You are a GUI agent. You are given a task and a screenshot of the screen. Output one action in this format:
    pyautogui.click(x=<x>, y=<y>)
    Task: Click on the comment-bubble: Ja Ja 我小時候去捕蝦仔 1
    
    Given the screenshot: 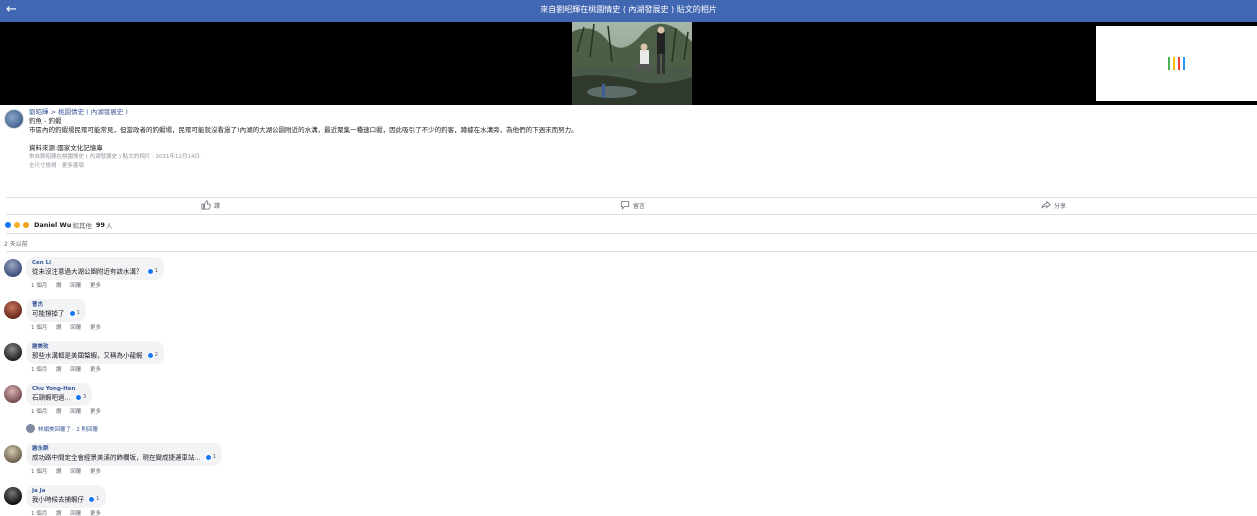 What is the action you would take?
    pyautogui.click(x=66, y=496)
    